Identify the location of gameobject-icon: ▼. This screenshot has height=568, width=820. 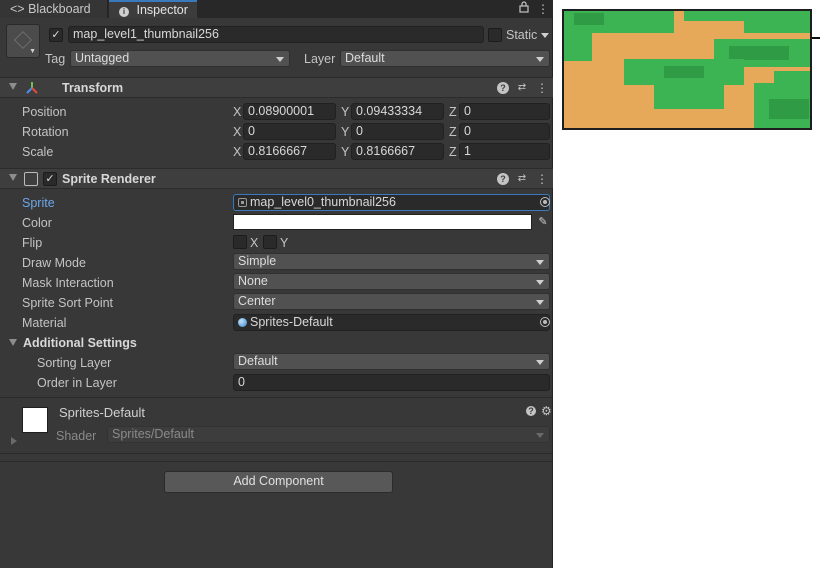
(23, 41).